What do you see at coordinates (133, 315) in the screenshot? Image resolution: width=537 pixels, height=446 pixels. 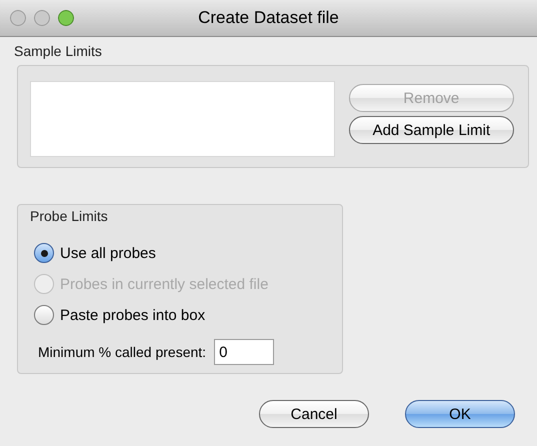 I see `radio-label: Paste probes into box` at bounding box center [133, 315].